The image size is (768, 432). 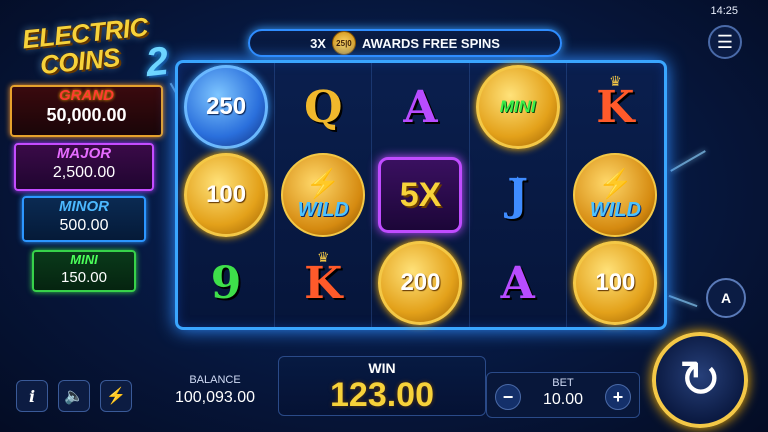 I want to click on reel-cell: 5X, so click(x=421, y=195).